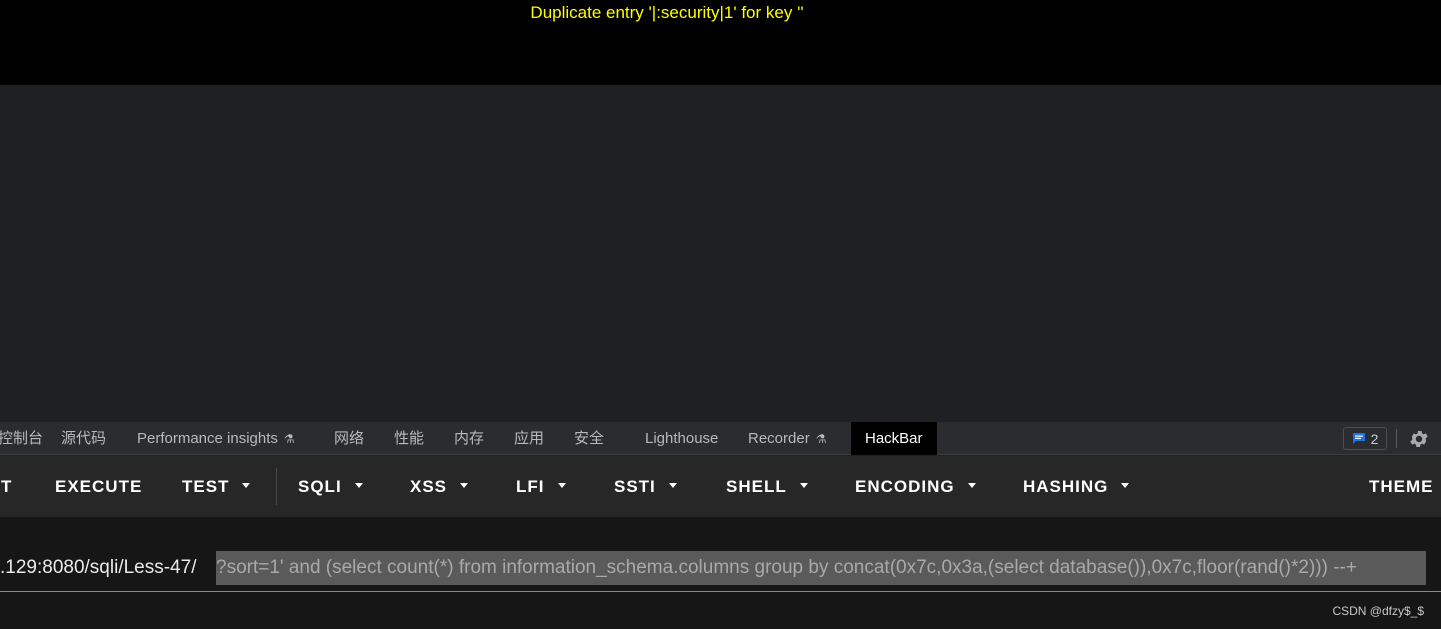 The width and height of the screenshot is (1441, 629). What do you see at coordinates (6, 486) in the screenshot?
I see `load-url-button: T` at bounding box center [6, 486].